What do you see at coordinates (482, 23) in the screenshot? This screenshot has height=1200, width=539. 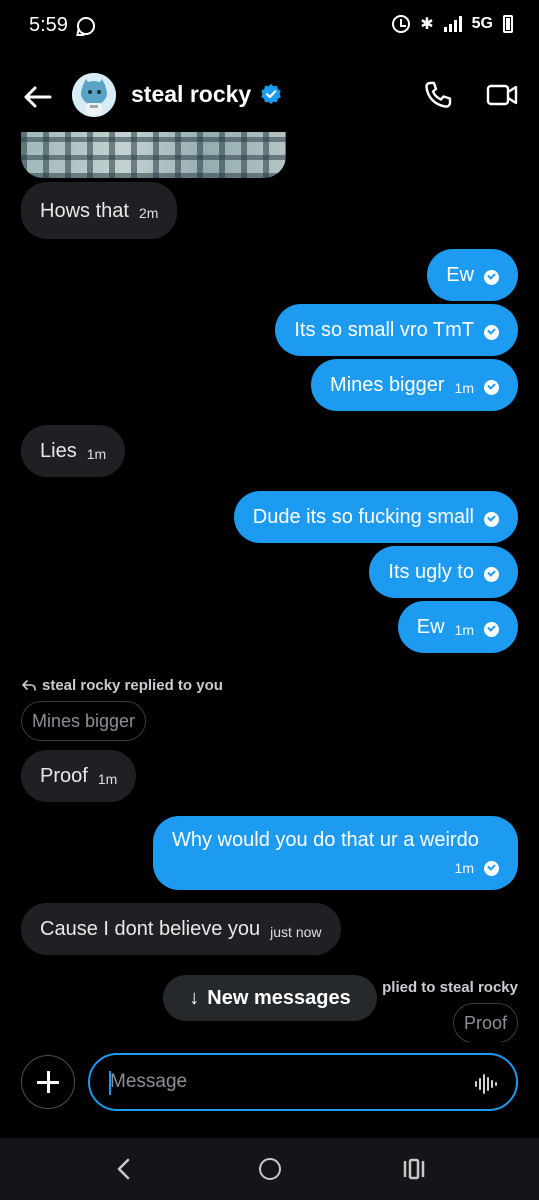 I see `network-label: 5G` at bounding box center [482, 23].